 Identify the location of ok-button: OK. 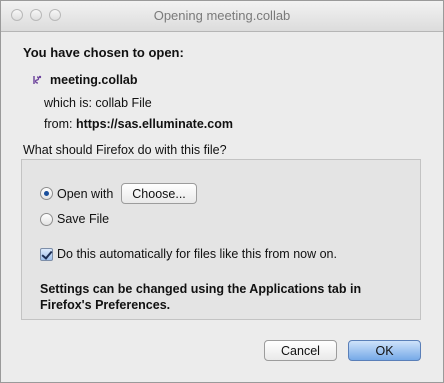
(384, 350).